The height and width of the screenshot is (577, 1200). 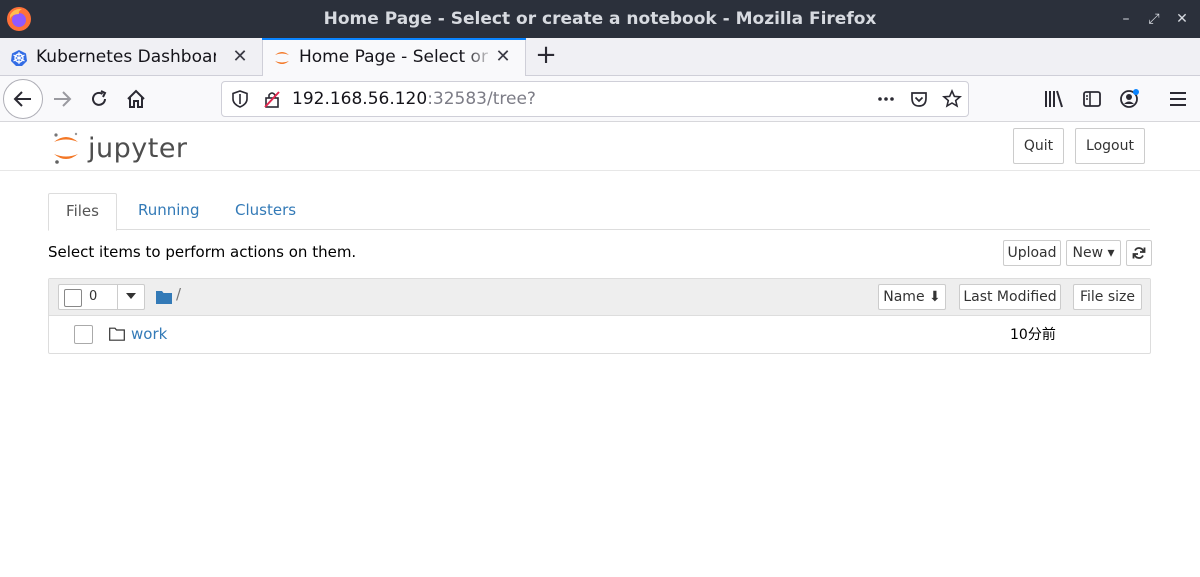 What do you see at coordinates (886, 99) in the screenshot?
I see `more-icon` at bounding box center [886, 99].